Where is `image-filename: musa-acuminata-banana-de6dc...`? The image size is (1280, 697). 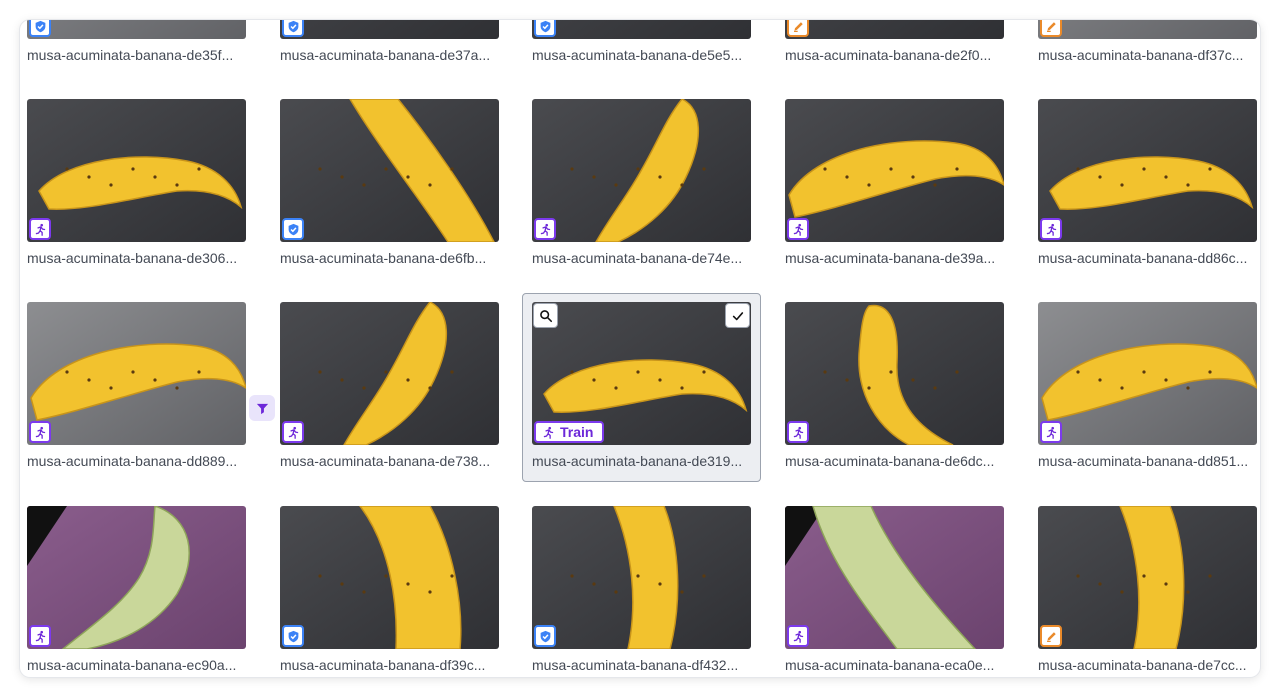
image-filename: musa-acuminata-banana-de6dc... is located at coordinates (890, 461).